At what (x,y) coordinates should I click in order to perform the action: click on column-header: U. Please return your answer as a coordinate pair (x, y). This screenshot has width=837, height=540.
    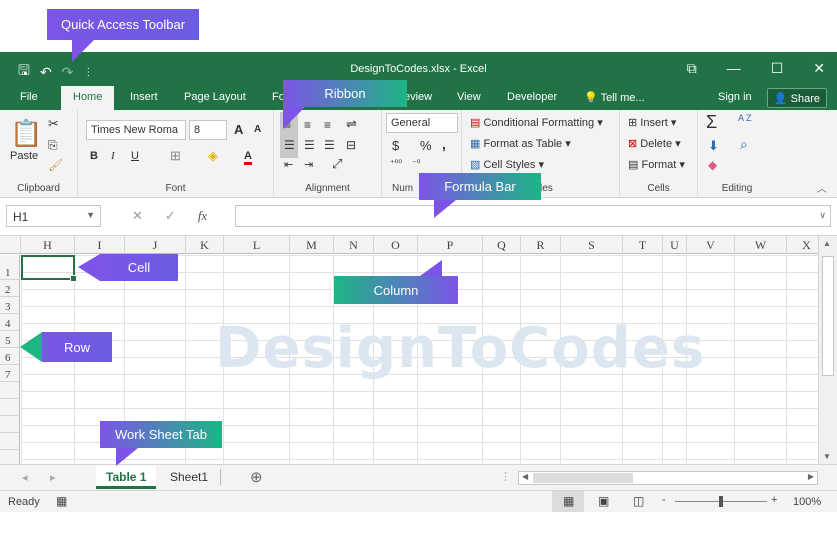
    Looking at the image, I should click on (675, 245).